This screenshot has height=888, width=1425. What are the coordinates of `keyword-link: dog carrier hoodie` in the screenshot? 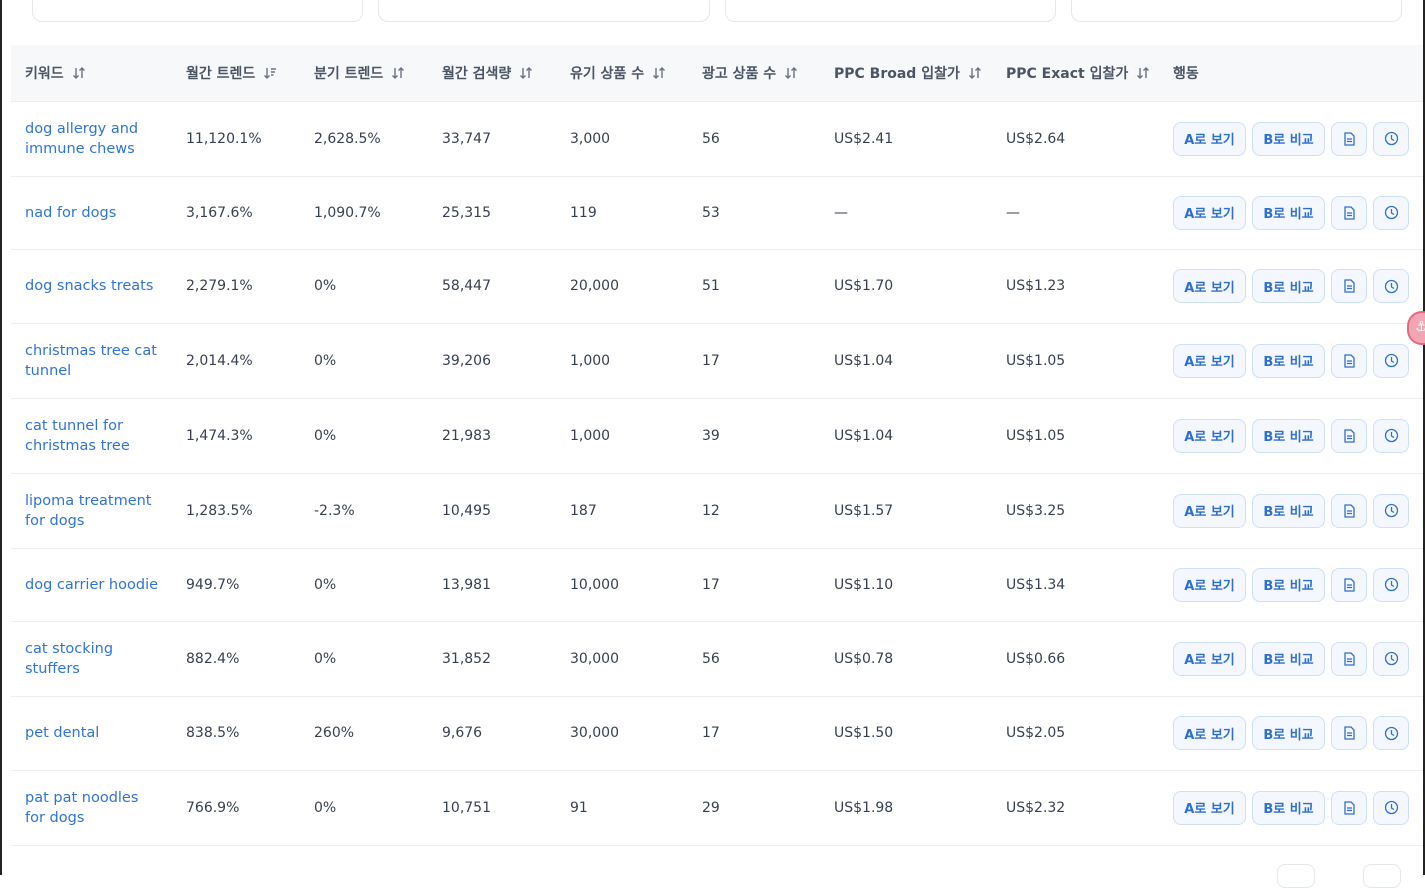 It's located at (98, 585).